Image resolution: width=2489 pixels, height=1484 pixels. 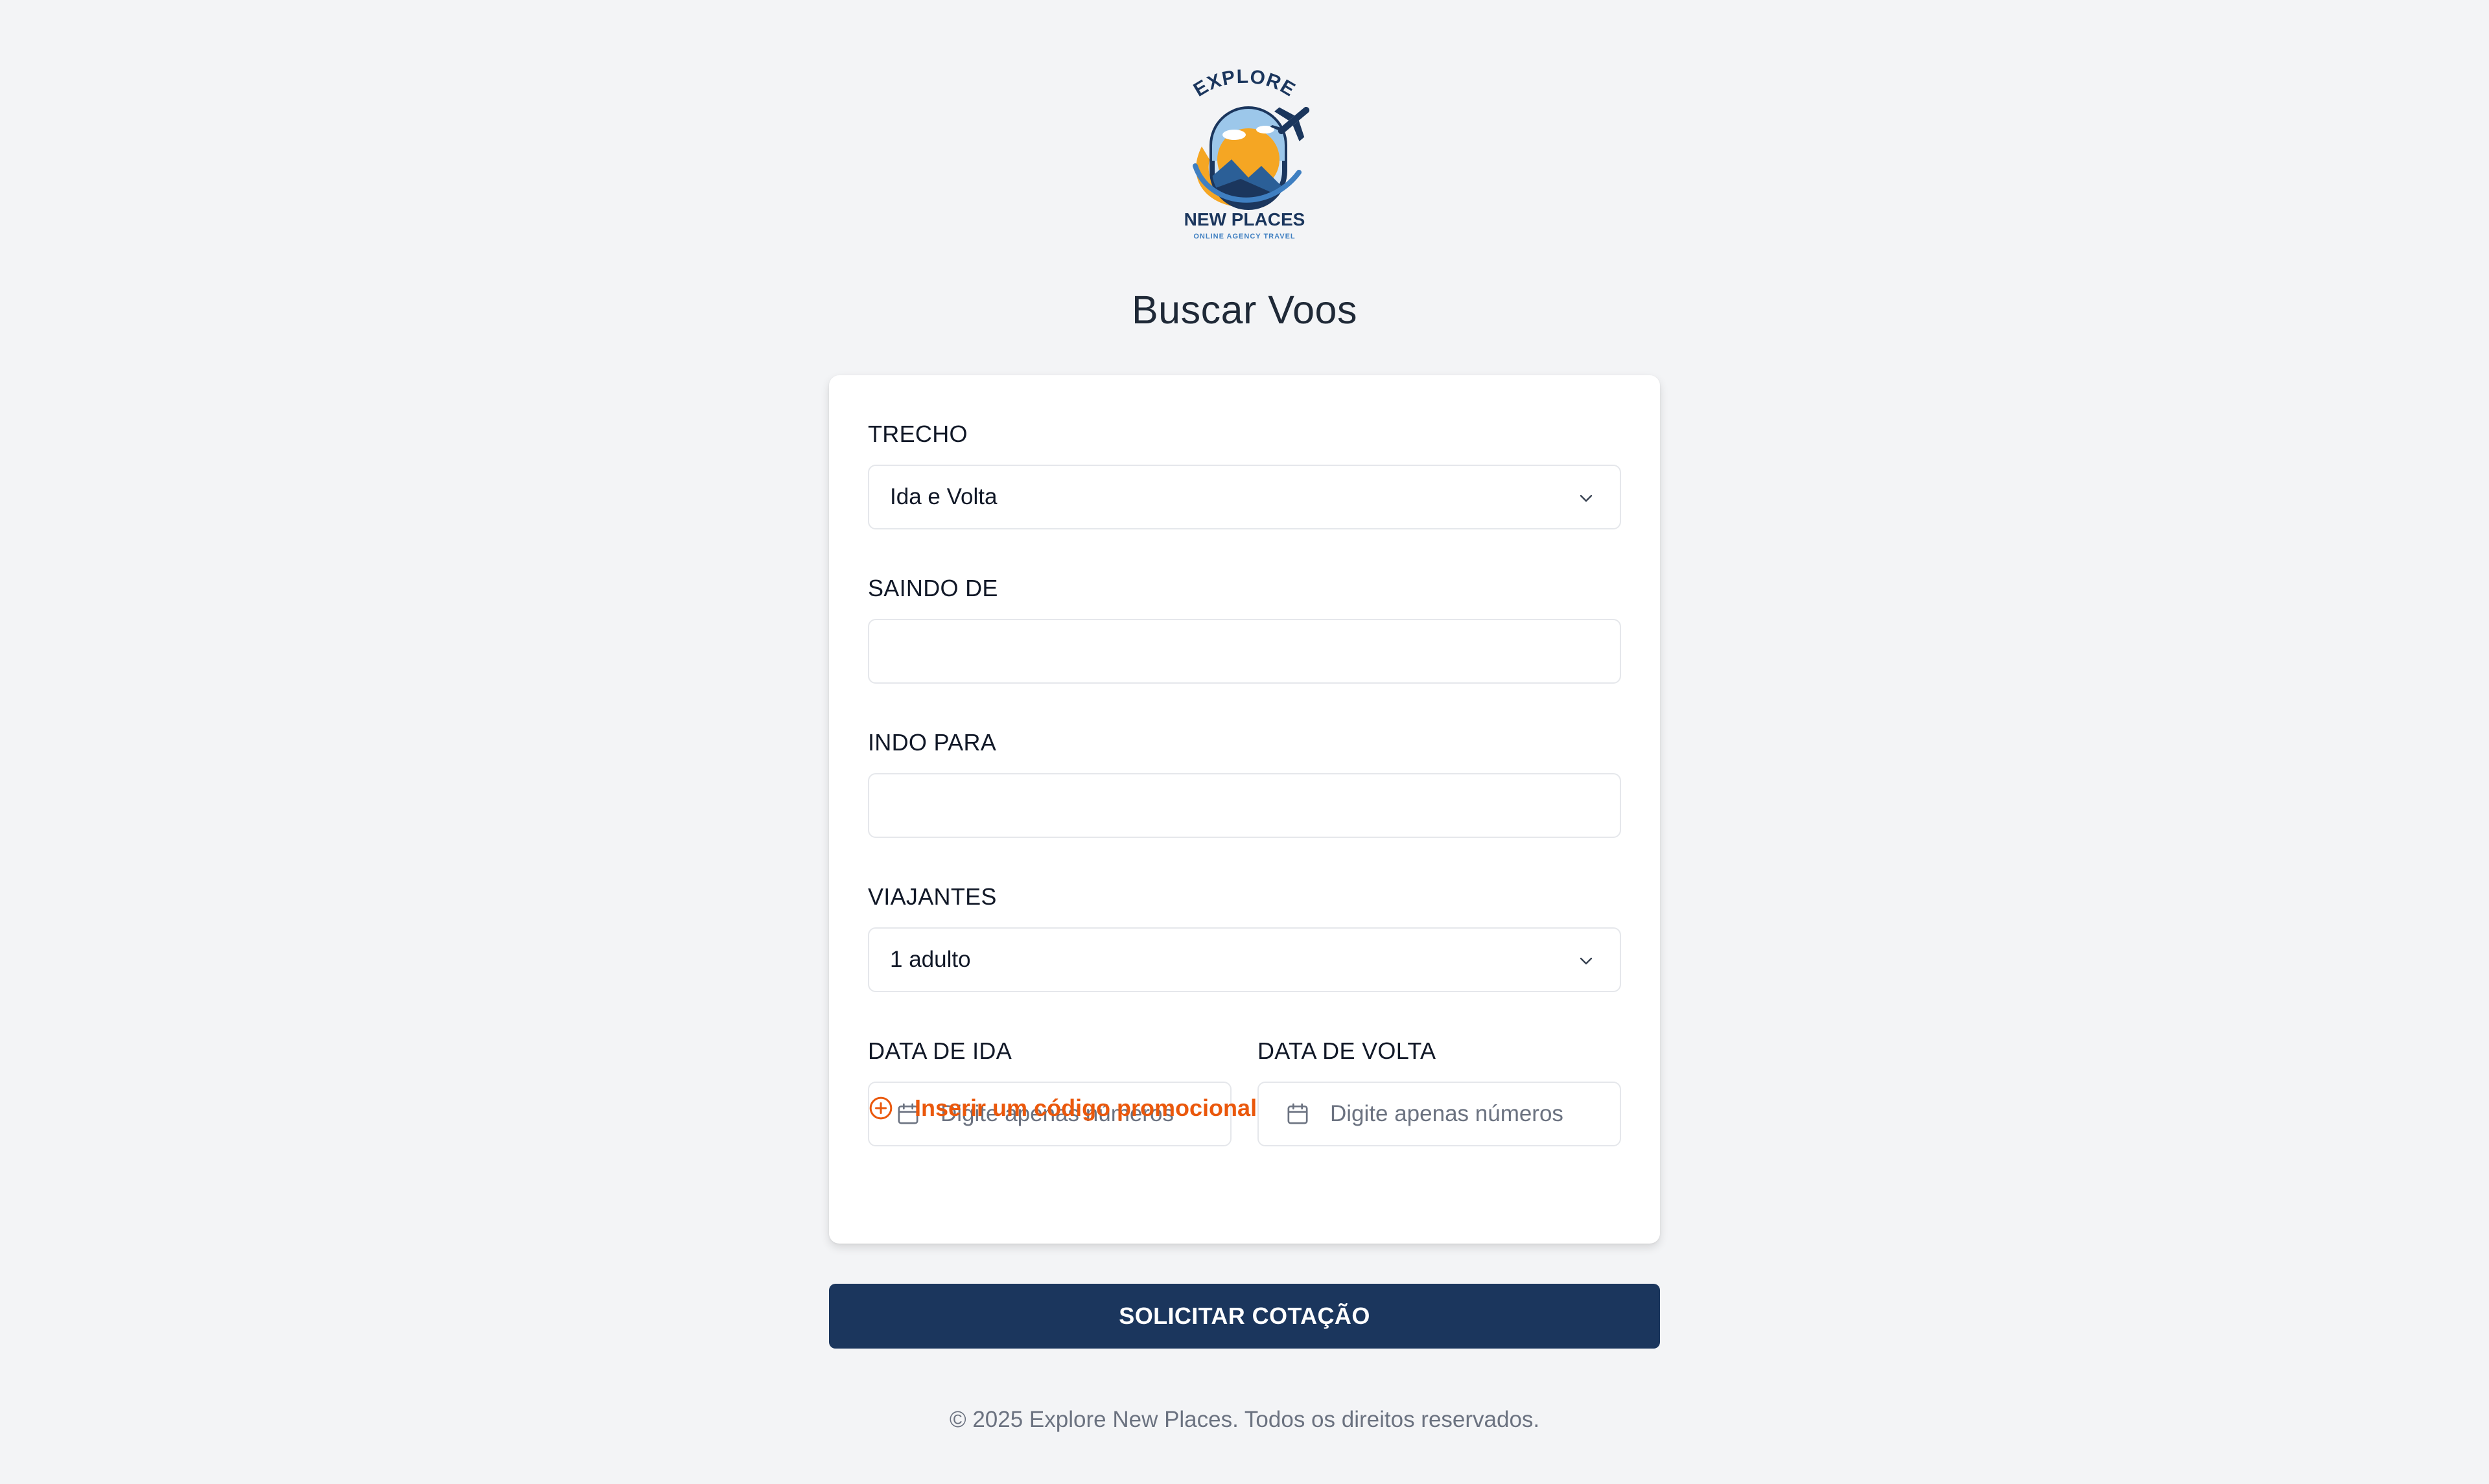 What do you see at coordinates (881, 1108) in the screenshot?
I see `plus-circle-icon` at bounding box center [881, 1108].